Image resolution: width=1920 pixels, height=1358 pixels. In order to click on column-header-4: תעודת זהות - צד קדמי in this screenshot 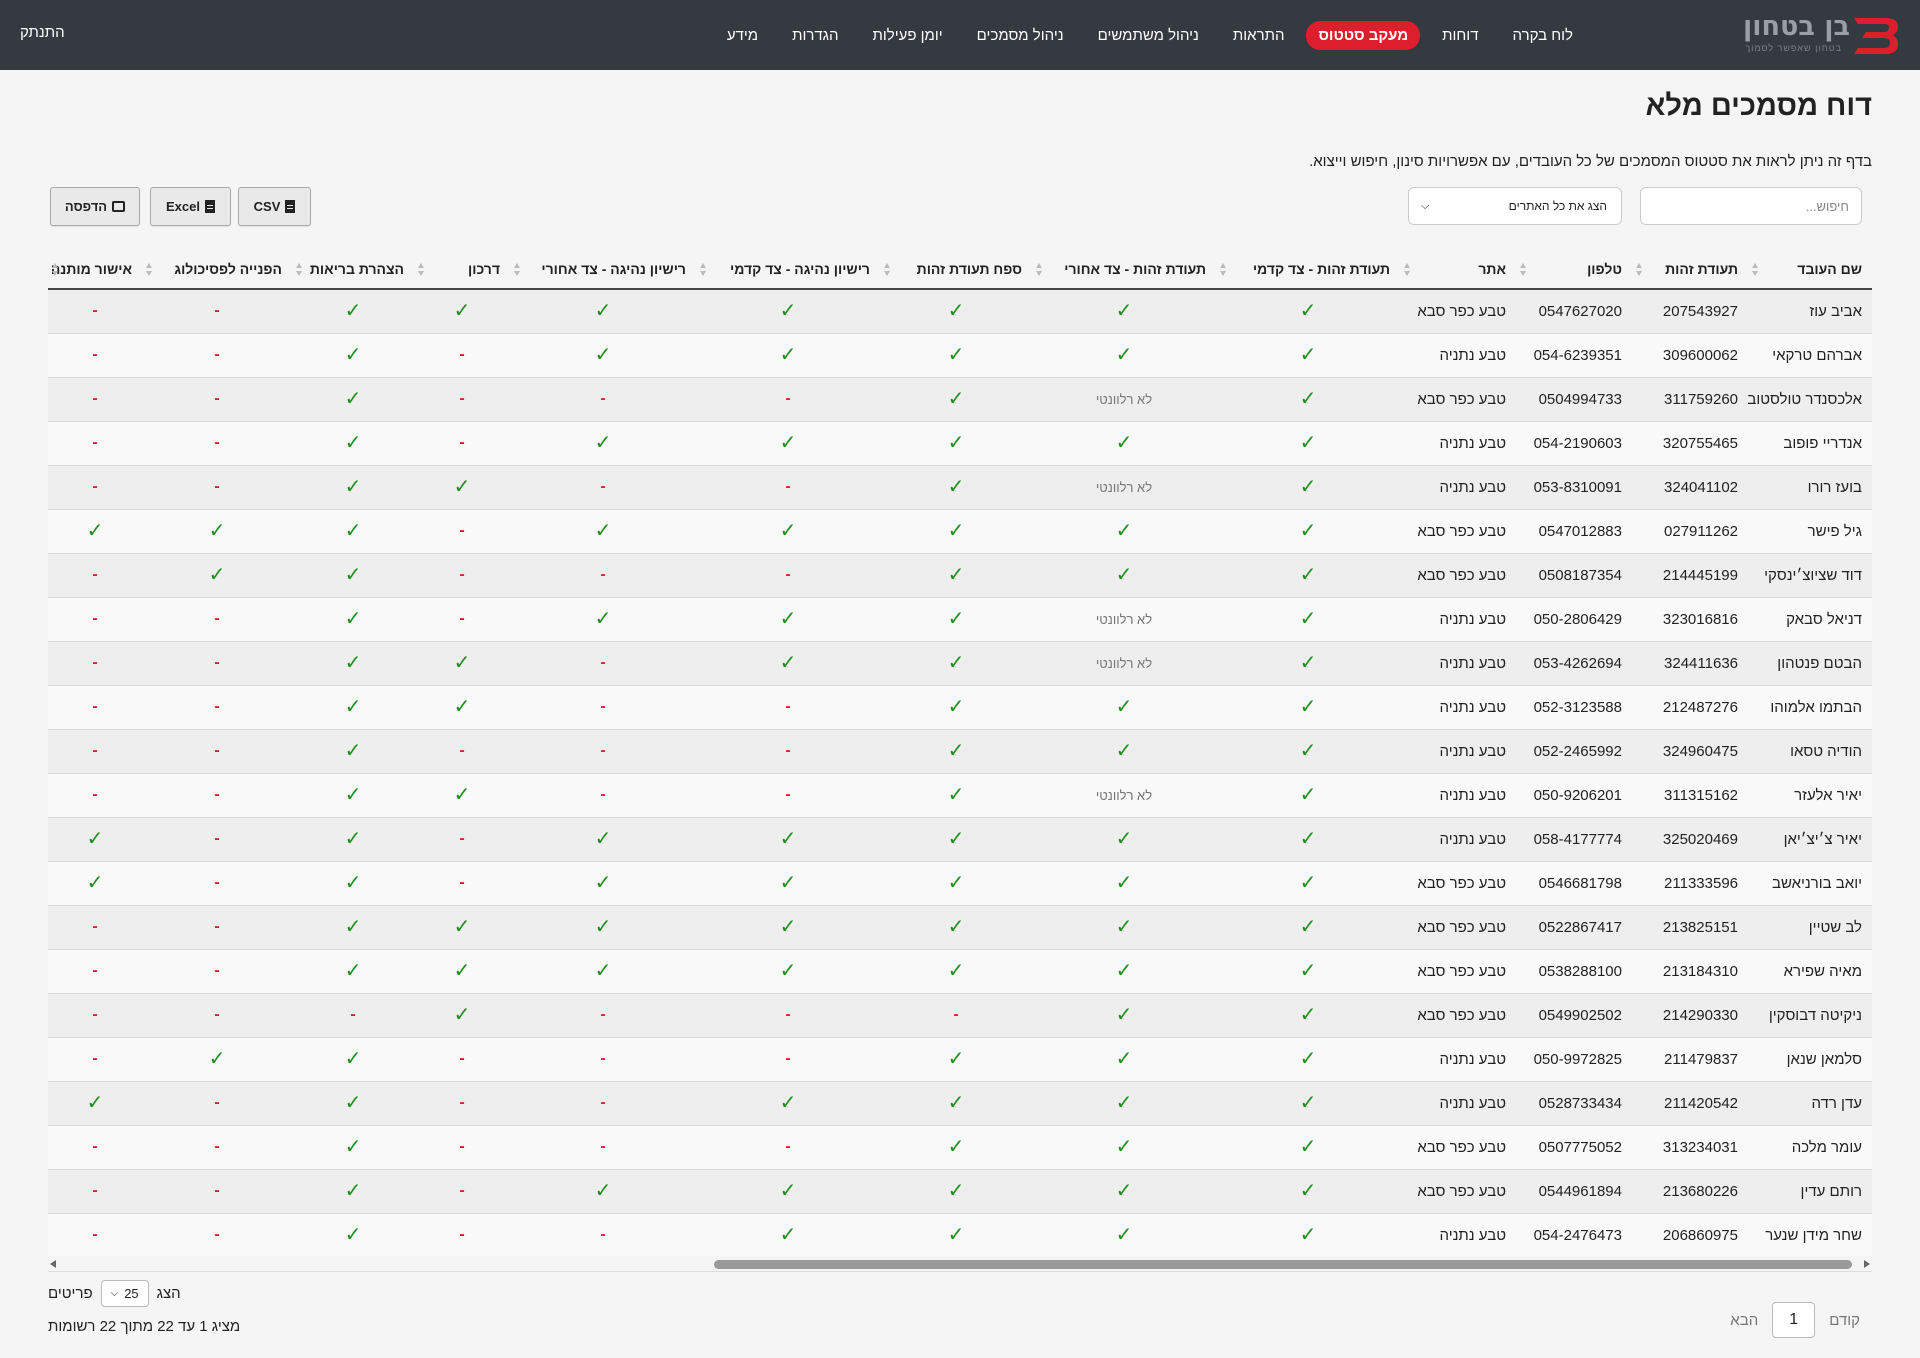, I will do `click(1308, 270)`.